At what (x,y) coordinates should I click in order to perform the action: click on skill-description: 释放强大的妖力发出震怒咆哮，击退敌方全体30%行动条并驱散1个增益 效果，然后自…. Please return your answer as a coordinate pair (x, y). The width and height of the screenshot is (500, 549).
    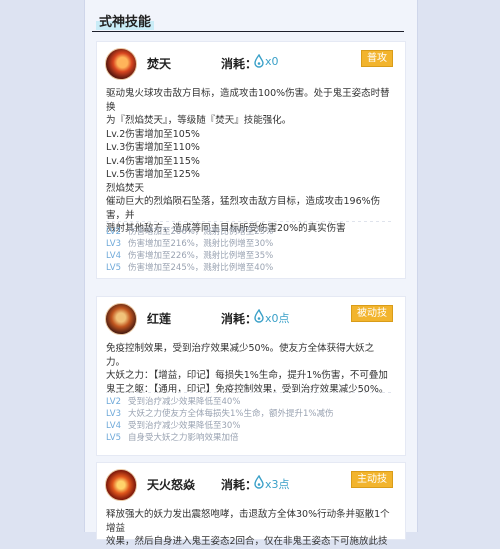
    Looking at the image, I should click on (249, 528).